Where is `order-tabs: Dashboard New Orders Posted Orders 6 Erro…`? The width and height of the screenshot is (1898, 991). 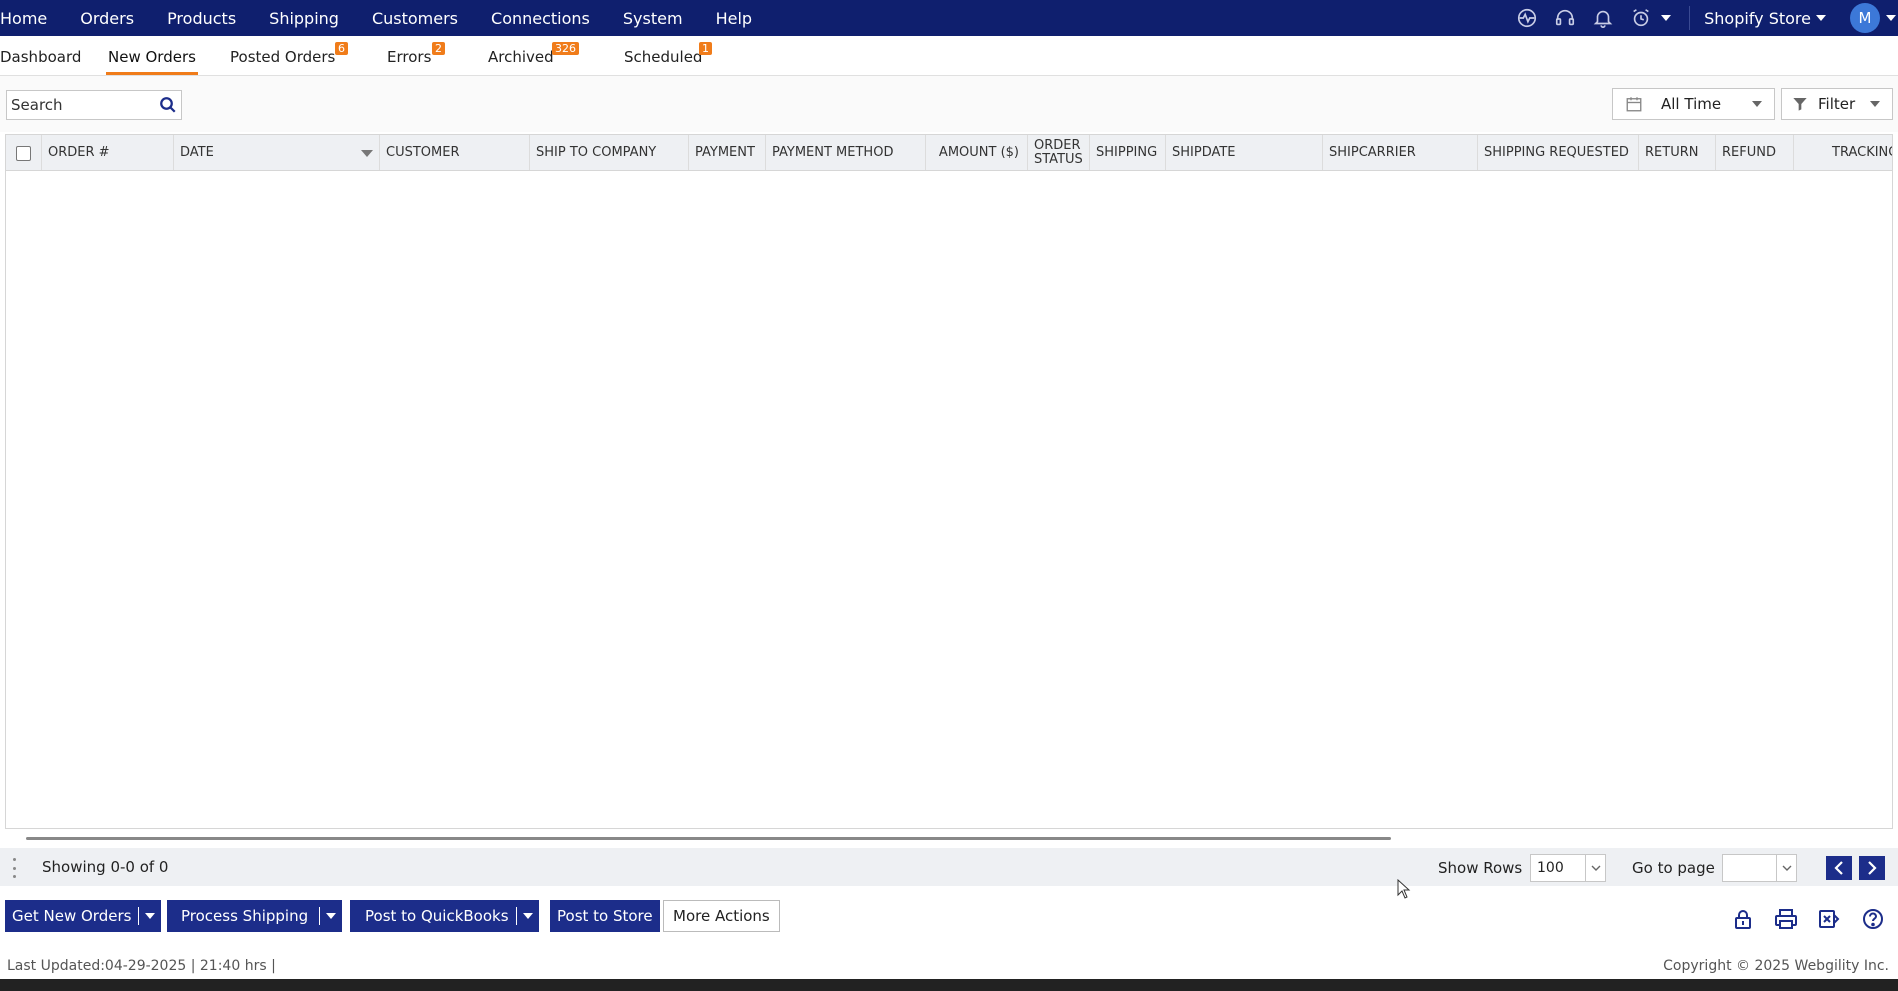
order-tabs: Dashboard New Orders Posted Orders 6 Erro… is located at coordinates (949, 56).